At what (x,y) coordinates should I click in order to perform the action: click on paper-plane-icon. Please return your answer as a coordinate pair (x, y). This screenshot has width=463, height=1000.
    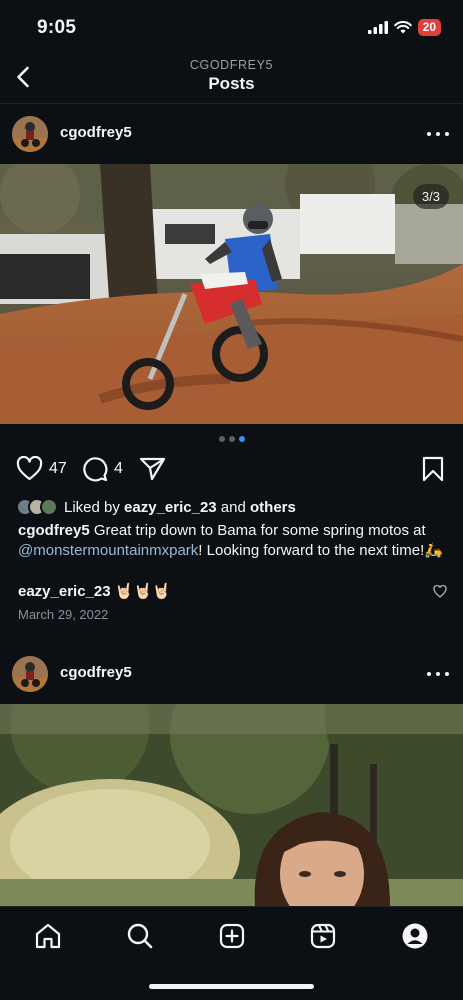
    Looking at the image, I should click on (152, 469).